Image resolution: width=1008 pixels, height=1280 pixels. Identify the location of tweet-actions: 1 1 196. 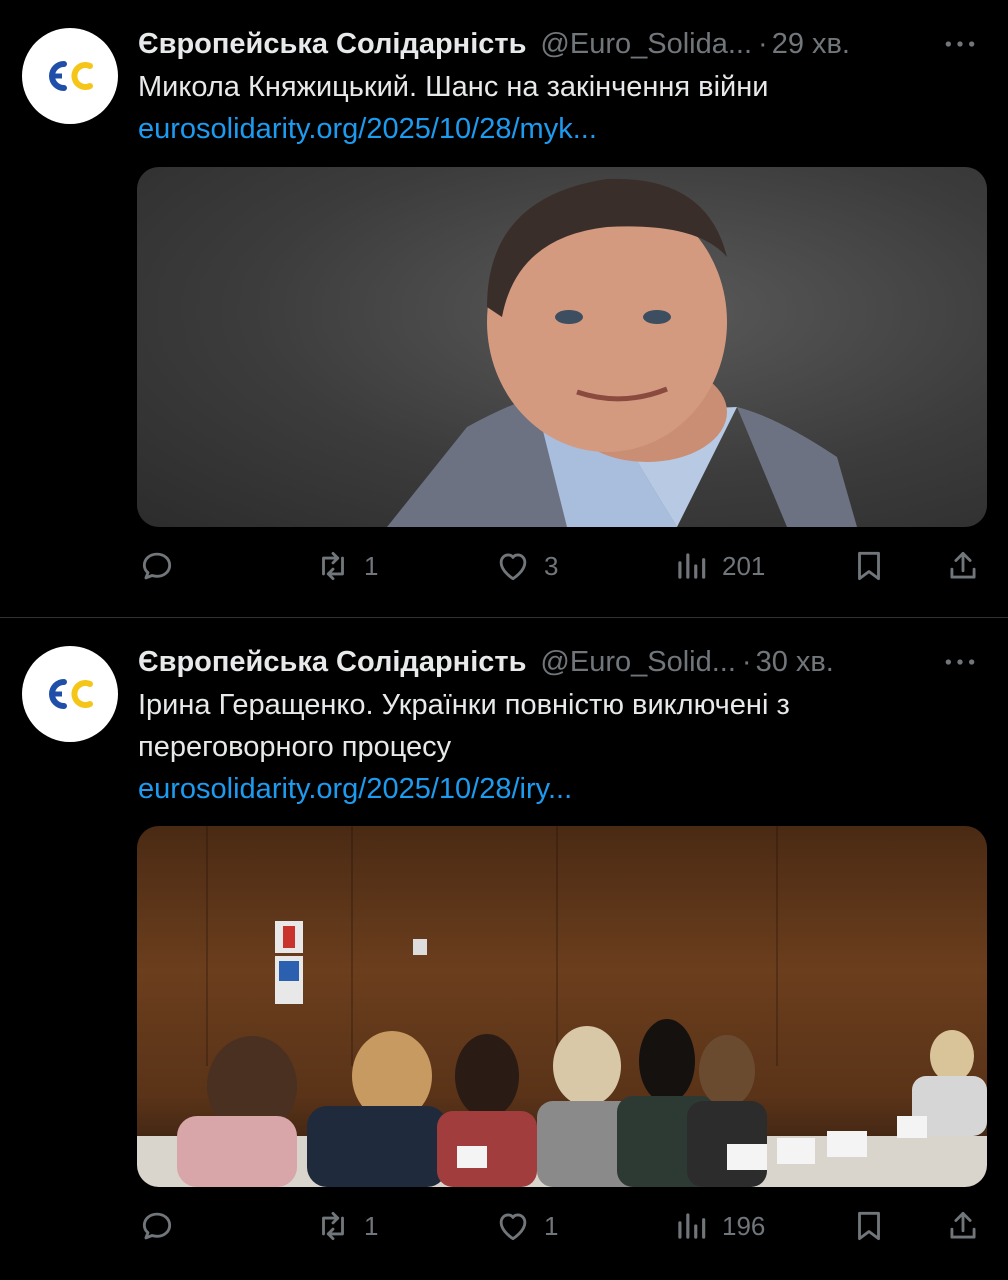
(563, 1226).